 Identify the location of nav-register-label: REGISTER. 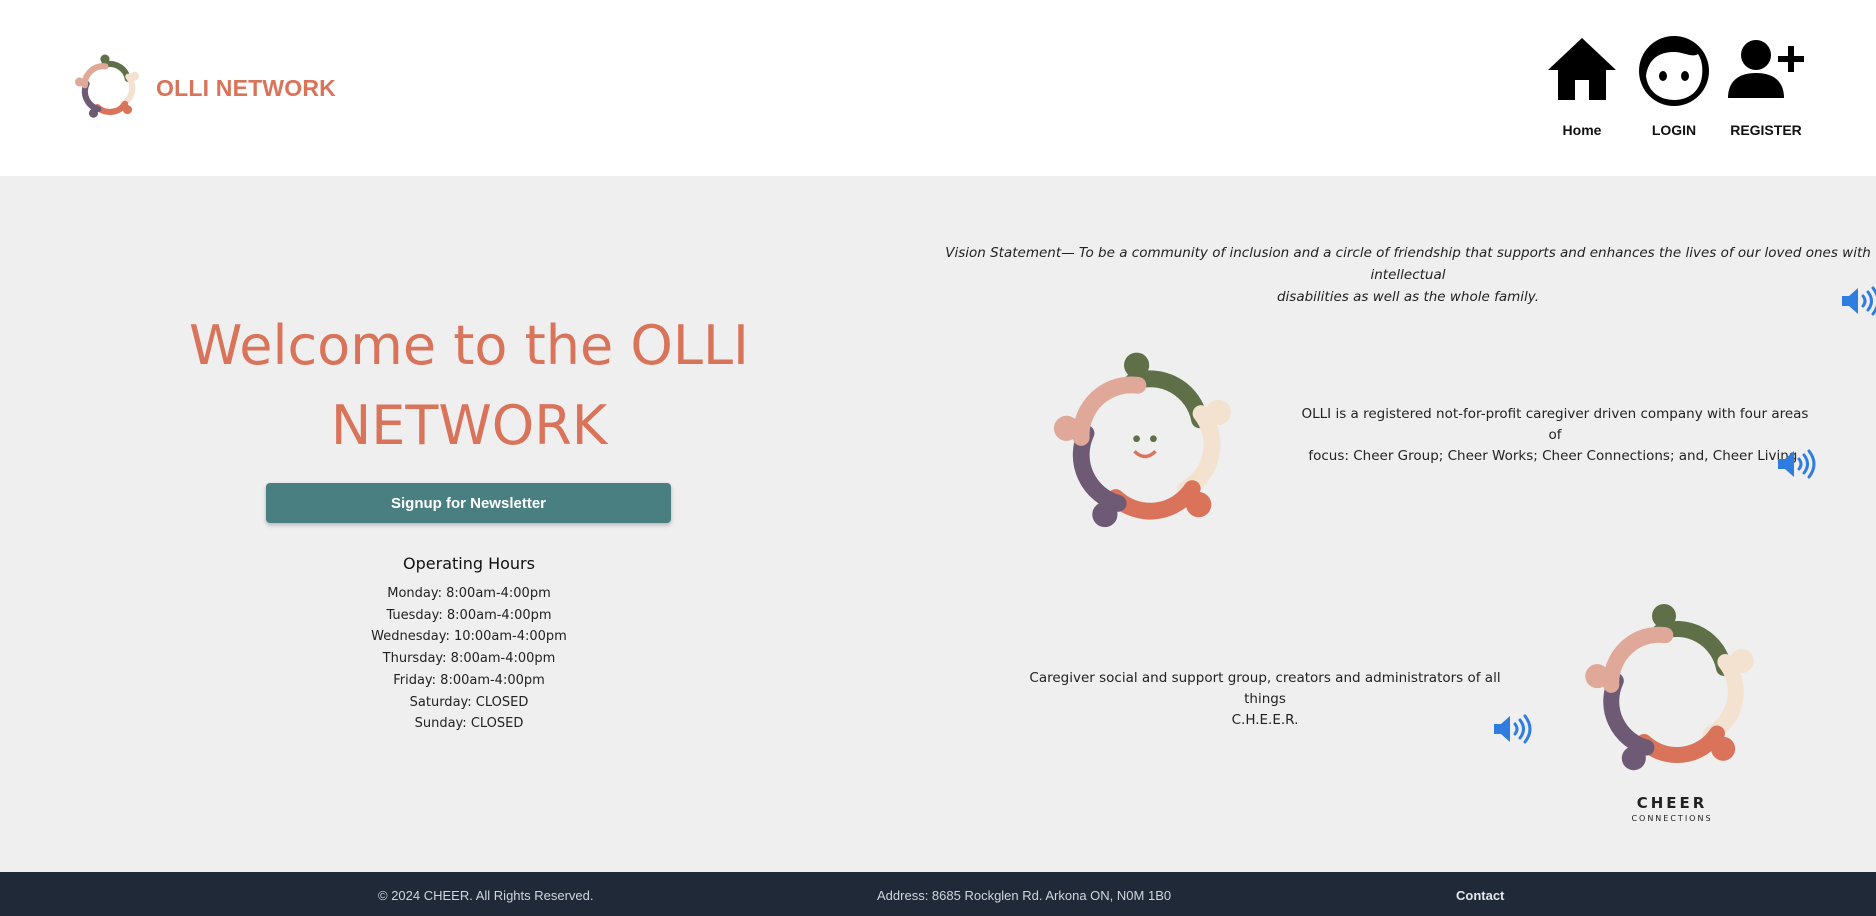
(1766, 130).